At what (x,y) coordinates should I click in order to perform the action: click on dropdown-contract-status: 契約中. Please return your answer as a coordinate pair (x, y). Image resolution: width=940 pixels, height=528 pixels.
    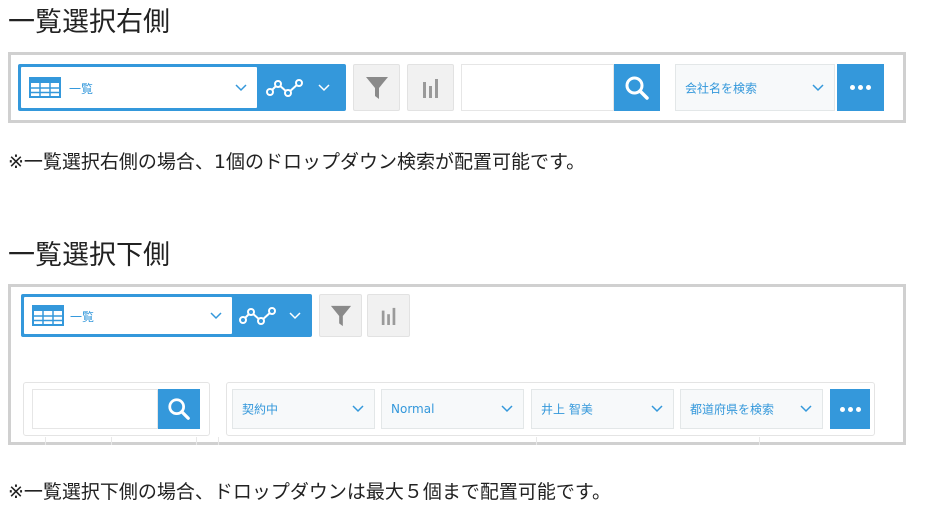
    Looking at the image, I should click on (303, 409).